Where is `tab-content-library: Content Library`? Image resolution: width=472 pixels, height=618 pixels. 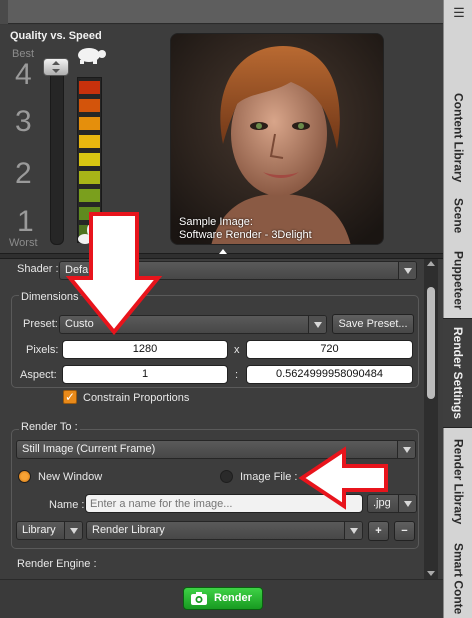
tab-content-library: Content Library is located at coordinates (458, 137).